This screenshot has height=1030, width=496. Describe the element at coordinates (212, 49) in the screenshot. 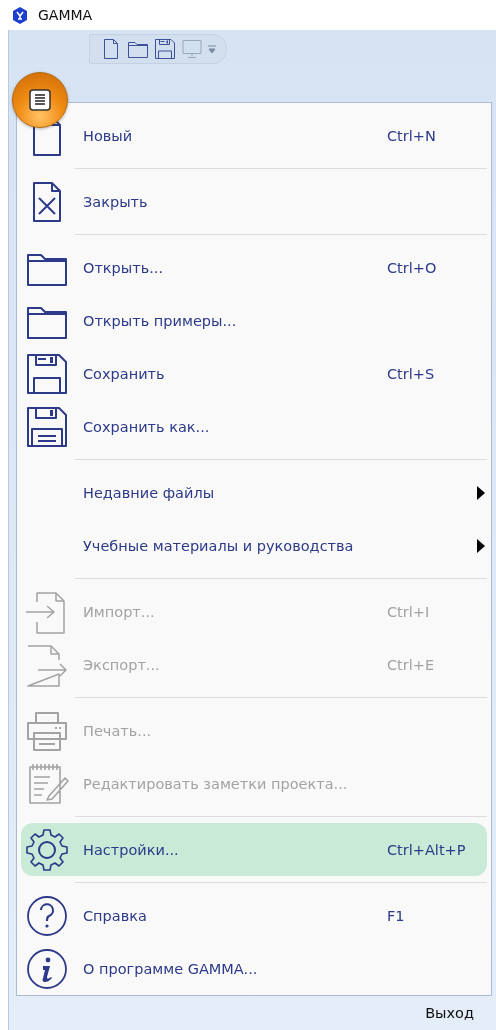

I see `dropdown-caret-icon` at that location.